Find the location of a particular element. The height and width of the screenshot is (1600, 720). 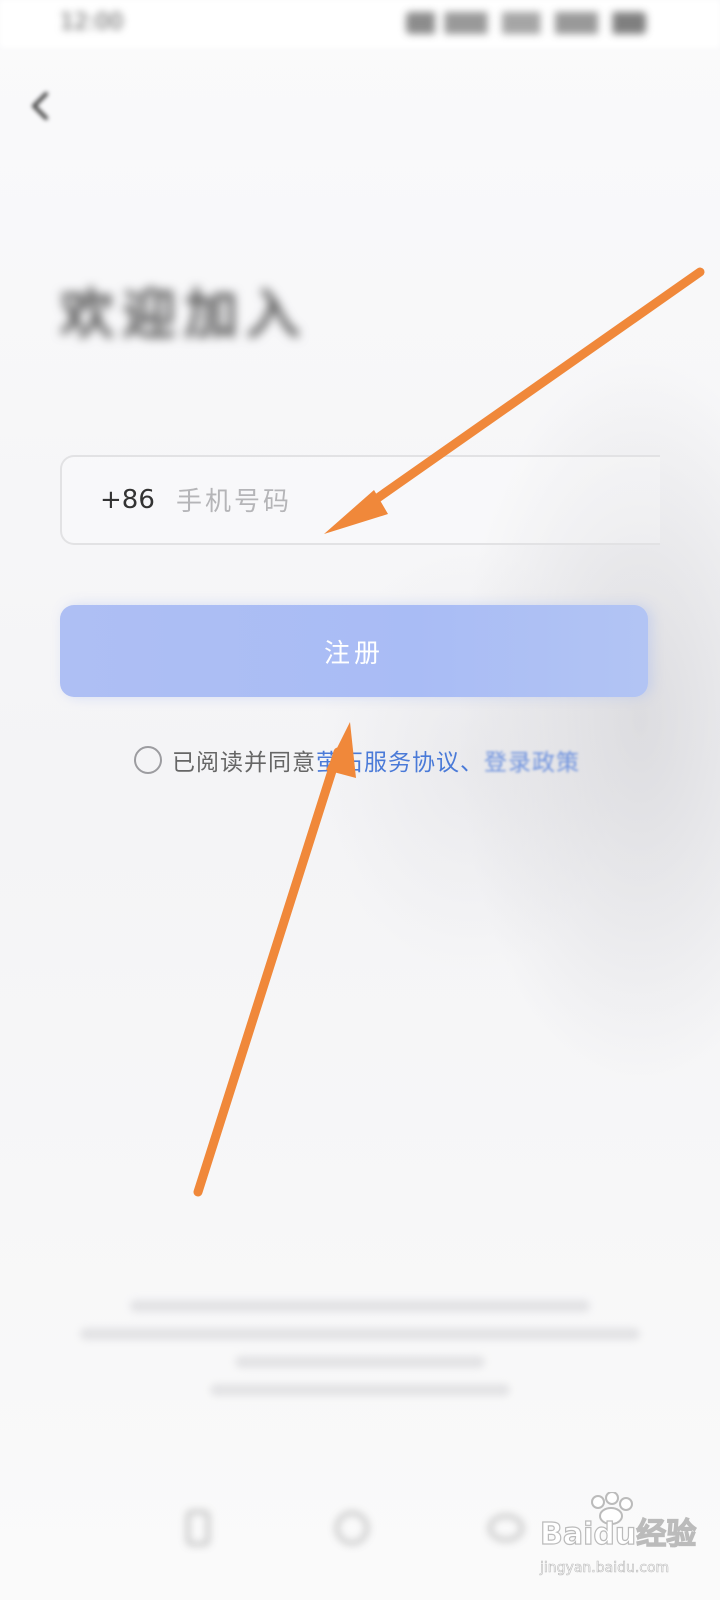

status-time: 12:00 is located at coordinates (92, 22).